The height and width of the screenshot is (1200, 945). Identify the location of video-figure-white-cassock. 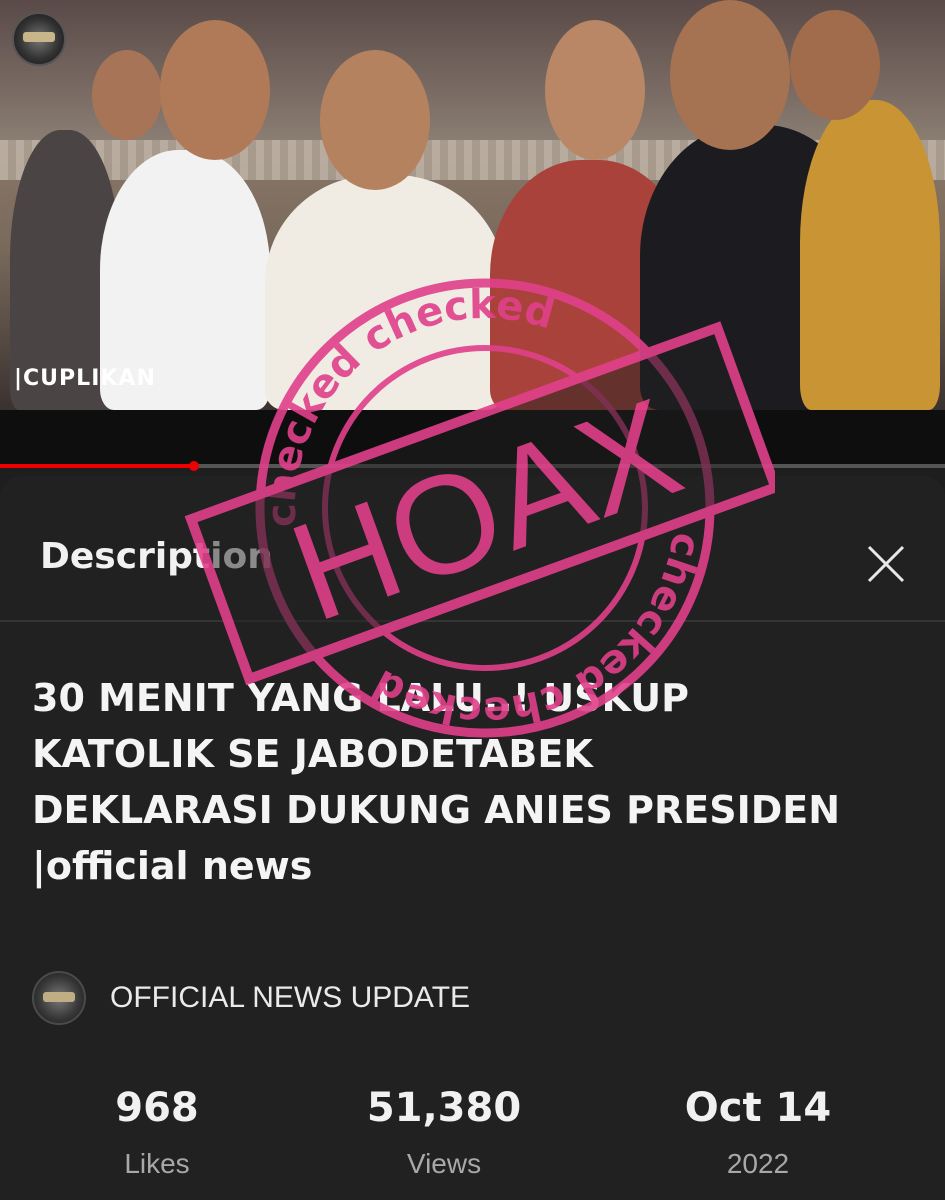
(385, 292).